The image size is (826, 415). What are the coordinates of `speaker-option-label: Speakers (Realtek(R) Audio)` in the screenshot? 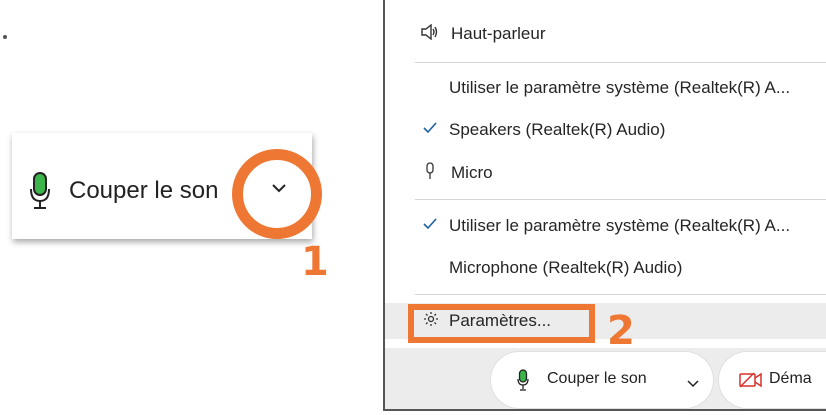 It's located at (557, 129).